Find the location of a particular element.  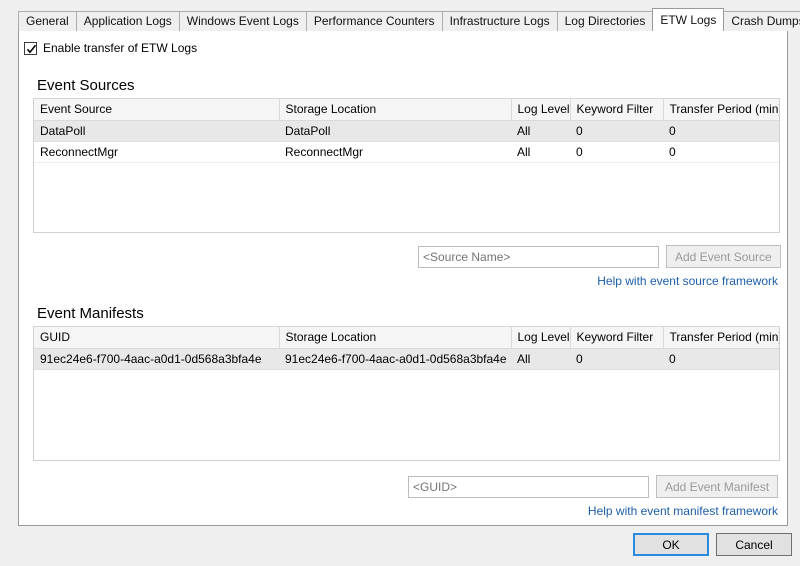

enable-etw-logs-checkbox is located at coordinates (30, 48).